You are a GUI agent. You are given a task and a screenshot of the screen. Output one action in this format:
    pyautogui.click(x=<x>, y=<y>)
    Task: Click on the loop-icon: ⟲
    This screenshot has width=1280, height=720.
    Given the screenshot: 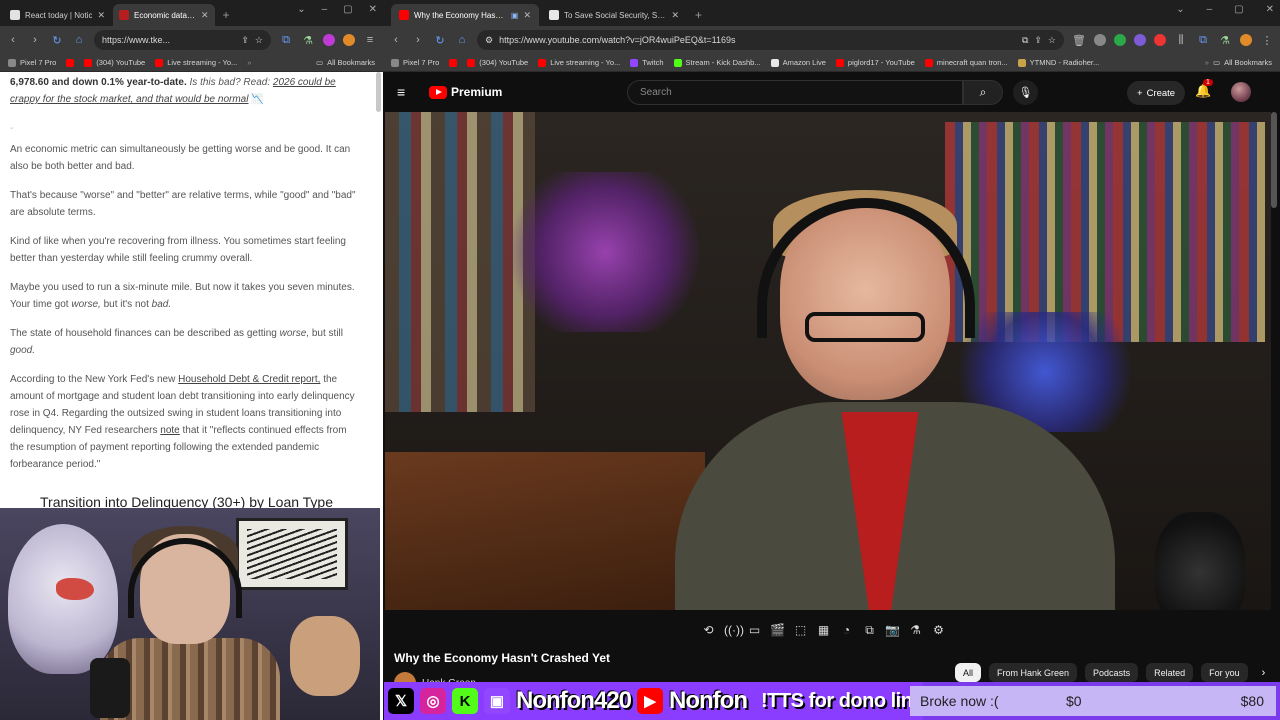 What is the action you would take?
    pyautogui.click(x=708, y=630)
    